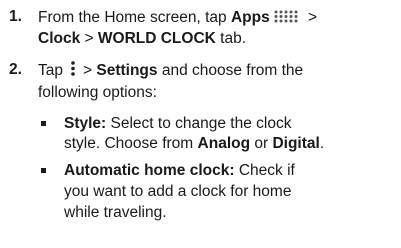 This screenshot has height=248, width=401. Describe the element at coordinates (15, 69) in the screenshot. I see `step-number: 2.` at that location.